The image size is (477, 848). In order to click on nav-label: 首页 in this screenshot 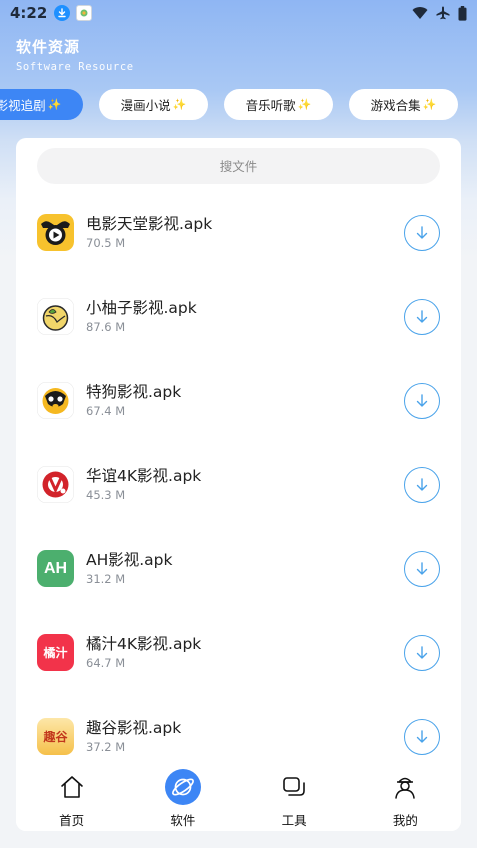, I will do `click(72, 820)`.